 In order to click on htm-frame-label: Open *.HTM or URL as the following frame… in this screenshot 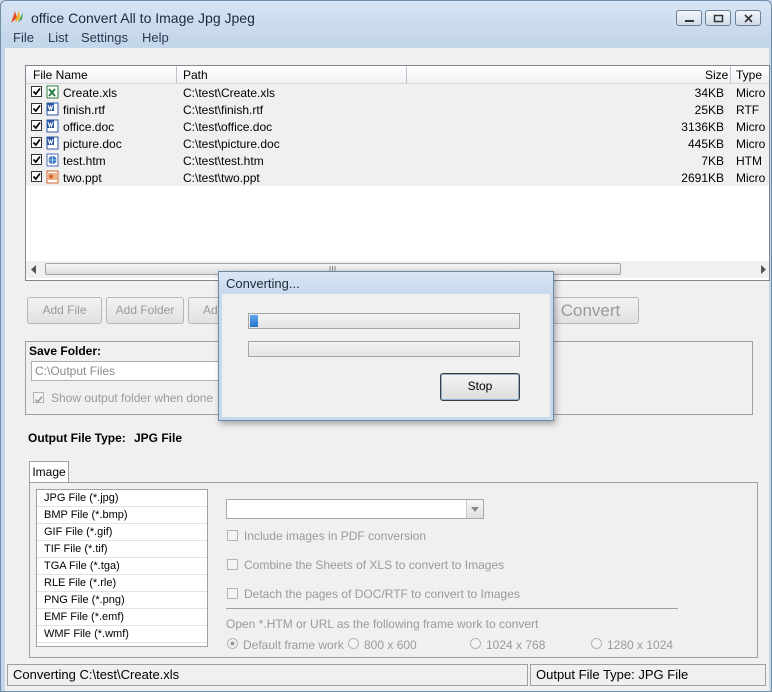, I will do `click(382, 624)`.